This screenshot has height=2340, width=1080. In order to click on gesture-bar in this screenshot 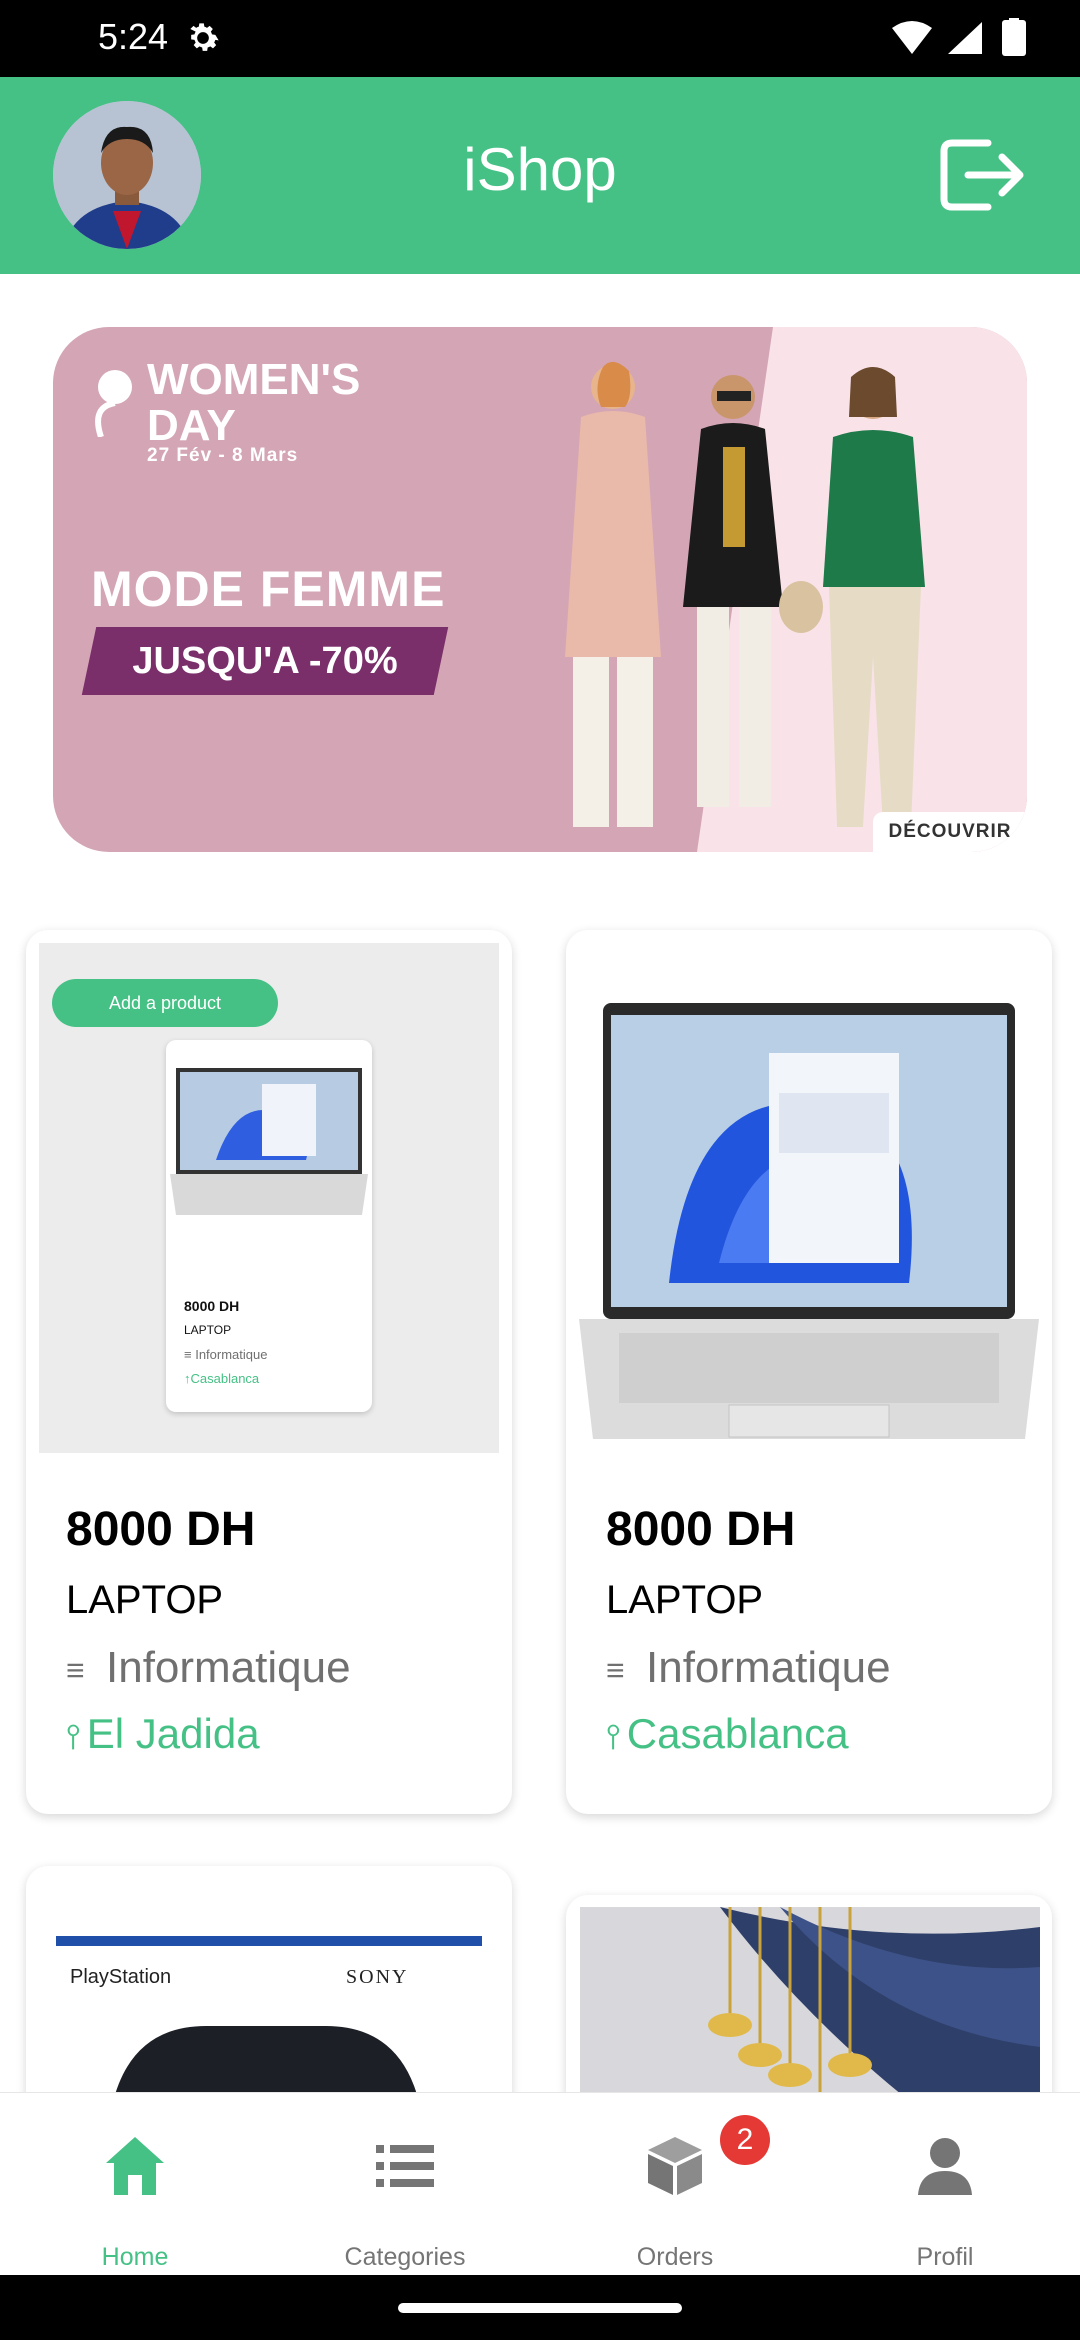, I will do `click(540, 2307)`.